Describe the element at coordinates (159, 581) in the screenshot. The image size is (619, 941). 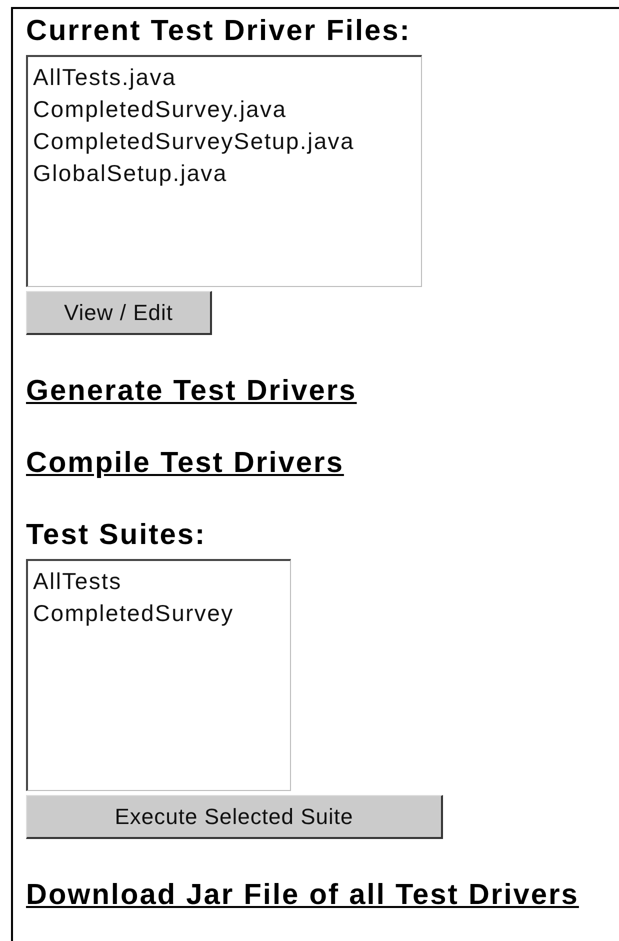
I see `list-item: AllTests` at that location.